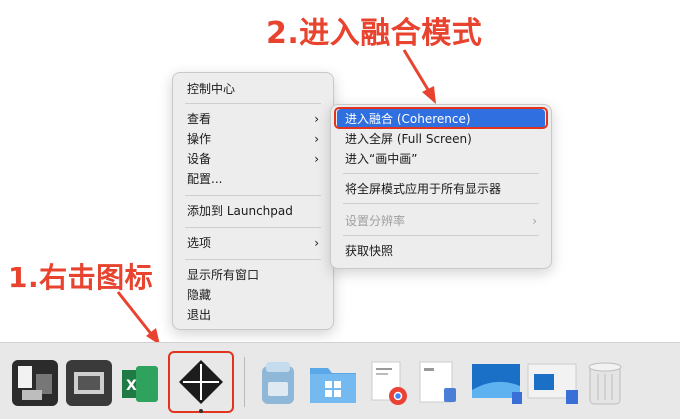 The height and width of the screenshot is (419, 680). I want to click on menu-item-label: 隐藏, so click(199, 295).